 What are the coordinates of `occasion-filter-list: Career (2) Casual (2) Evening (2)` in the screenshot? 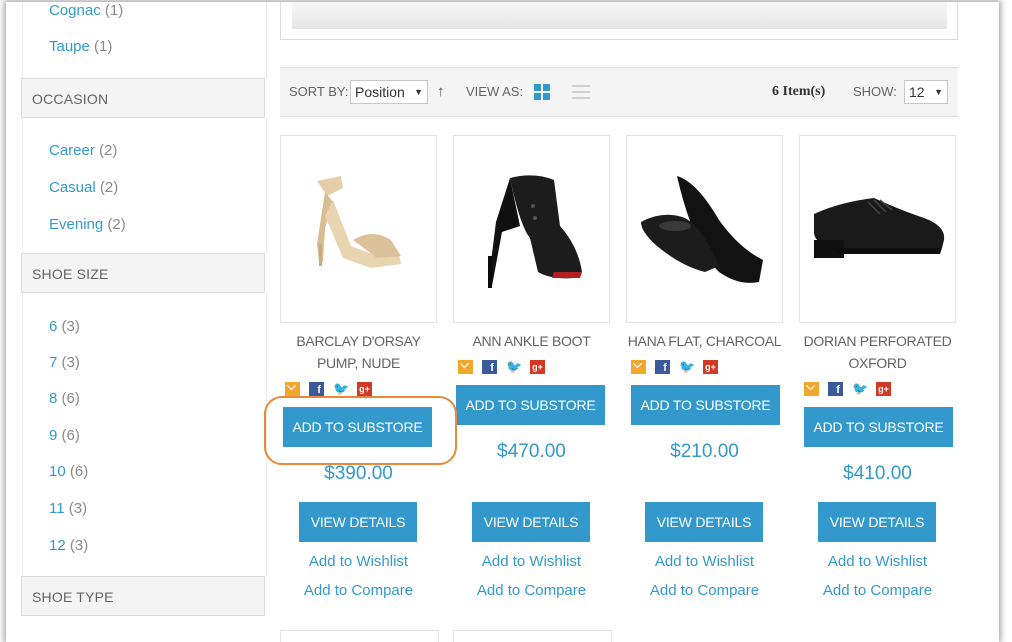 It's located at (144, 185).